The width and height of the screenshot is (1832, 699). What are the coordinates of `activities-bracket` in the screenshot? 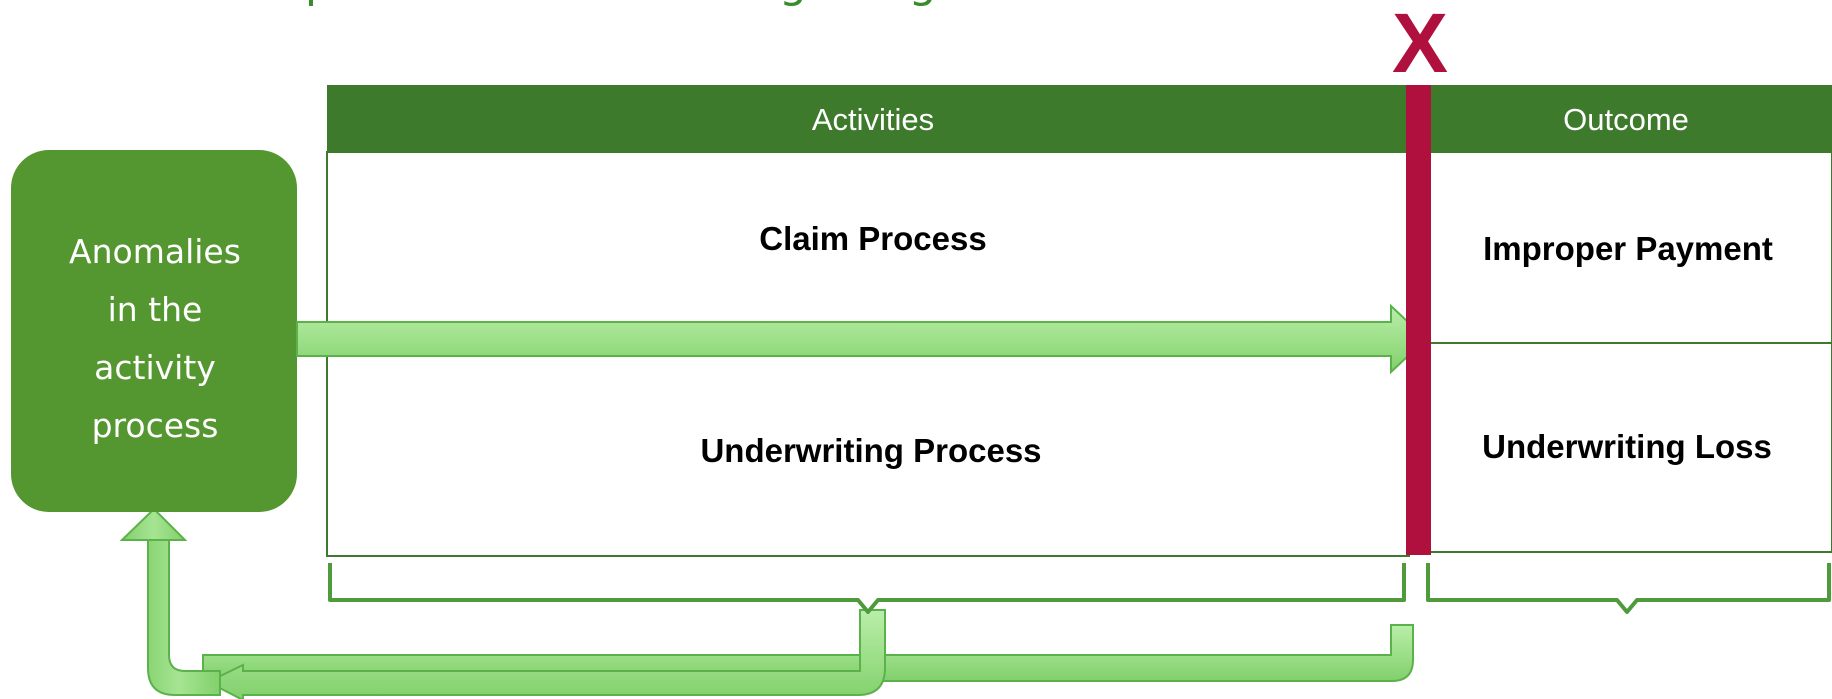 It's located at (867, 588).